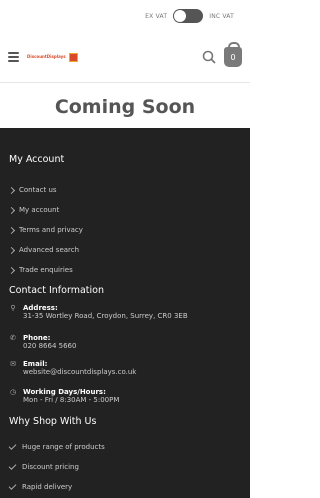 This screenshot has height=498, width=320. Describe the element at coordinates (125, 487) in the screenshot. I see `why-shop-item: Rapid delivery` at that location.